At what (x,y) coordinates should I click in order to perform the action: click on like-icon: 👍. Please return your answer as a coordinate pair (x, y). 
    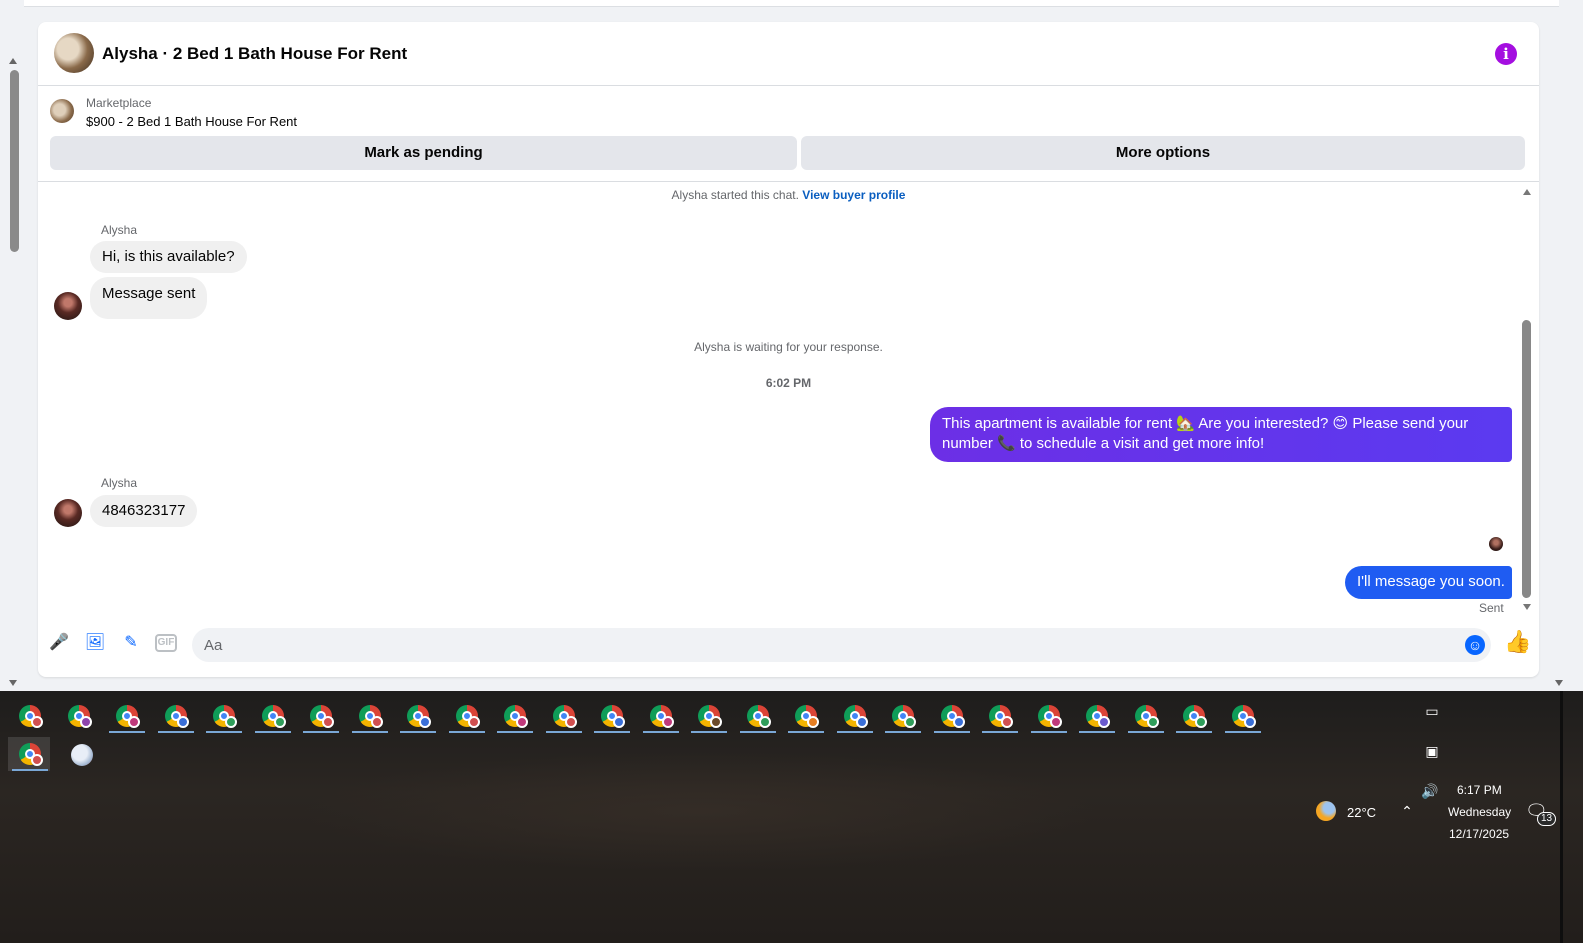
    Looking at the image, I should click on (1517, 642).